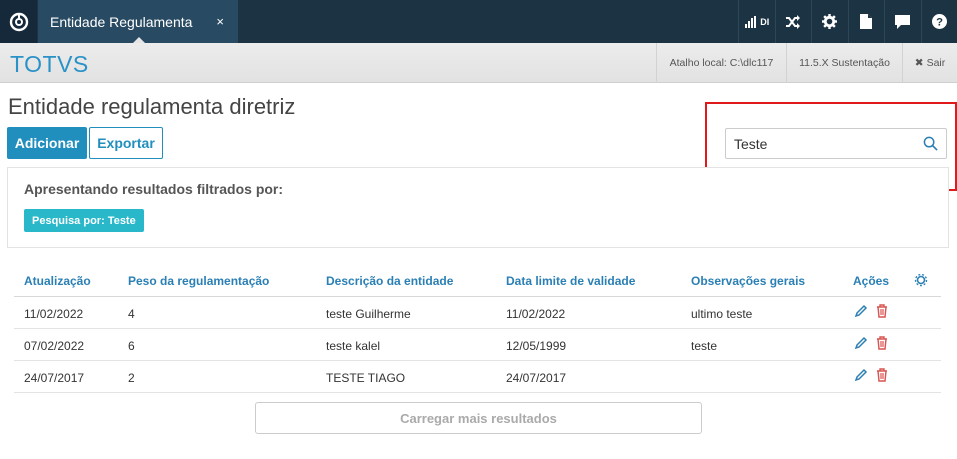 The height and width of the screenshot is (459, 957). Describe the element at coordinates (829, 21) in the screenshot. I see `gear-icon` at that location.